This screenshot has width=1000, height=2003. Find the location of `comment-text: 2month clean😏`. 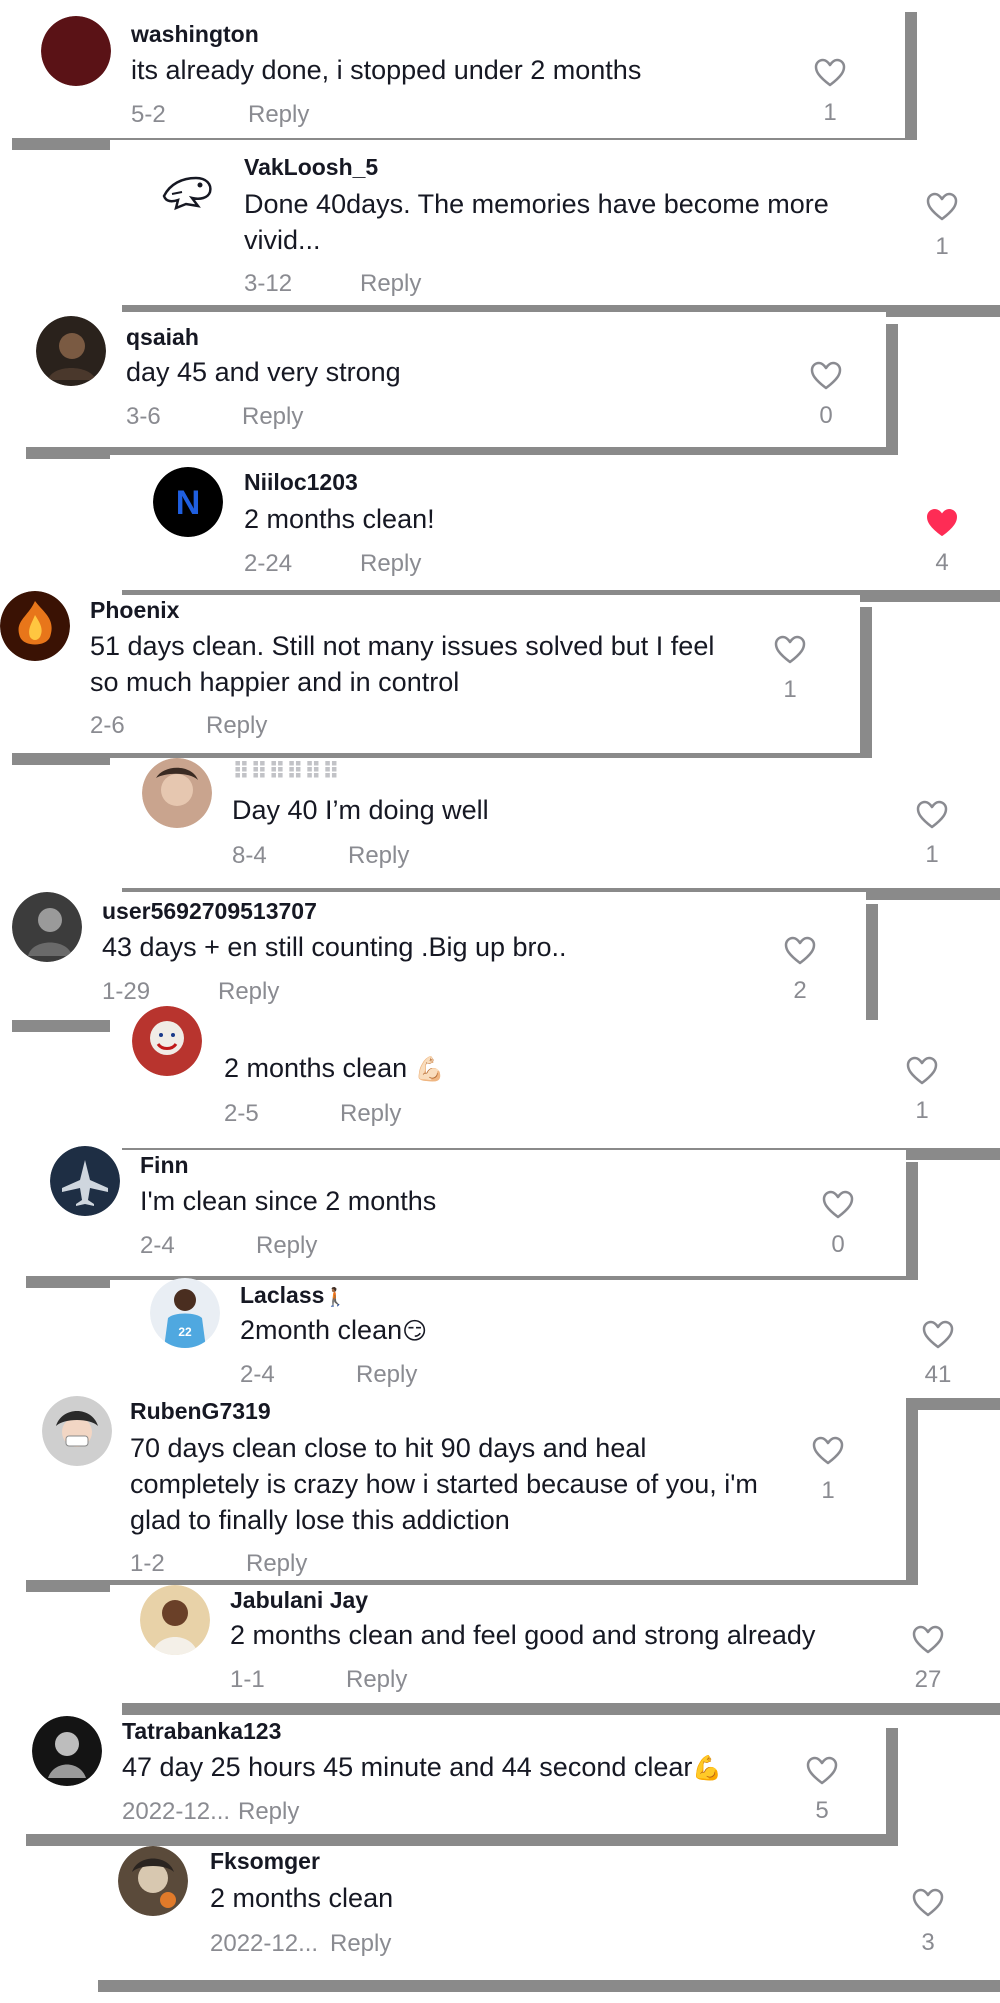

comment-text: 2month clean😏 is located at coordinates (540, 1331).